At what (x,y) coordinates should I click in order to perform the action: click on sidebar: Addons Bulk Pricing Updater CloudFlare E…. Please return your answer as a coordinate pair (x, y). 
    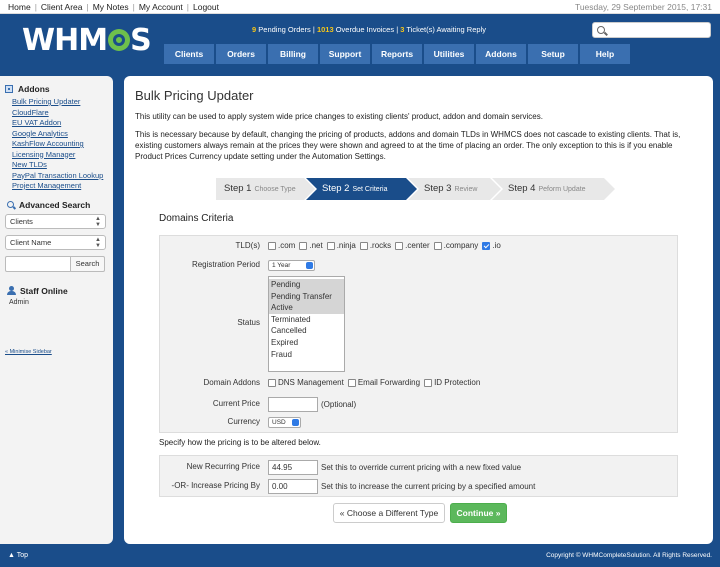
    Looking at the image, I should click on (56, 310).